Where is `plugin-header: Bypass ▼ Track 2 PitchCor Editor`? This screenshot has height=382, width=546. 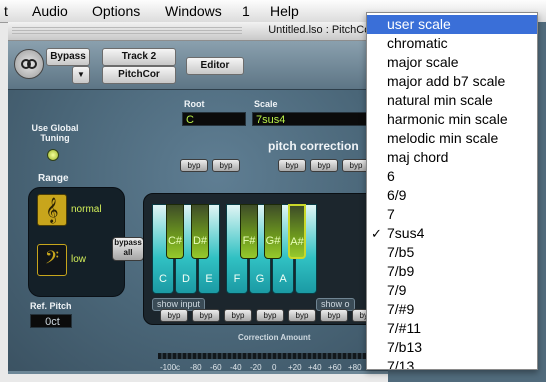 plugin-header: Bypass ▼ Track 2 PitchCor Editor is located at coordinates (198, 65).